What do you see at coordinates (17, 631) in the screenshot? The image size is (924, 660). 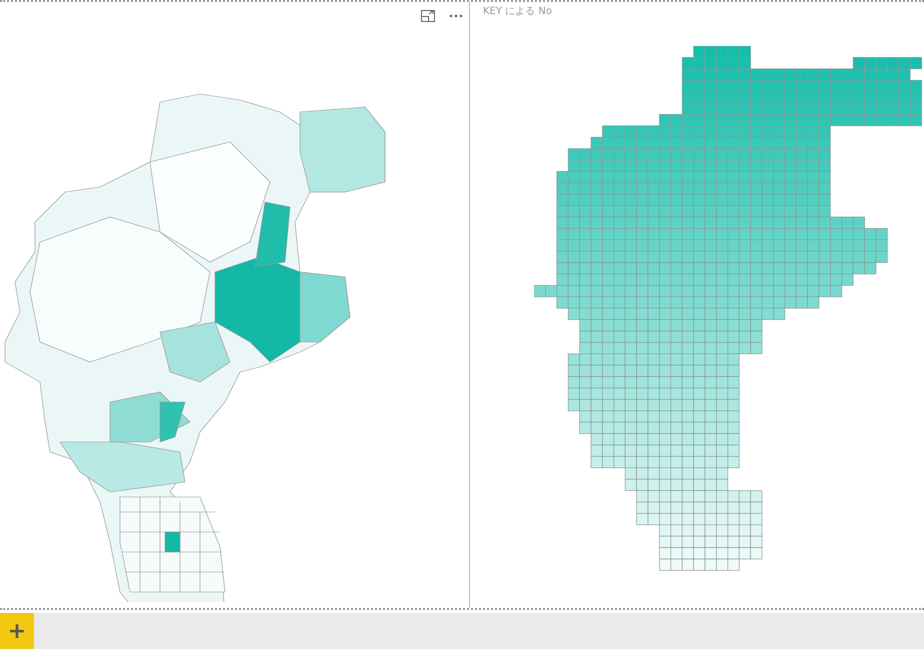 I see `add-page-button: +` at bounding box center [17, 631].